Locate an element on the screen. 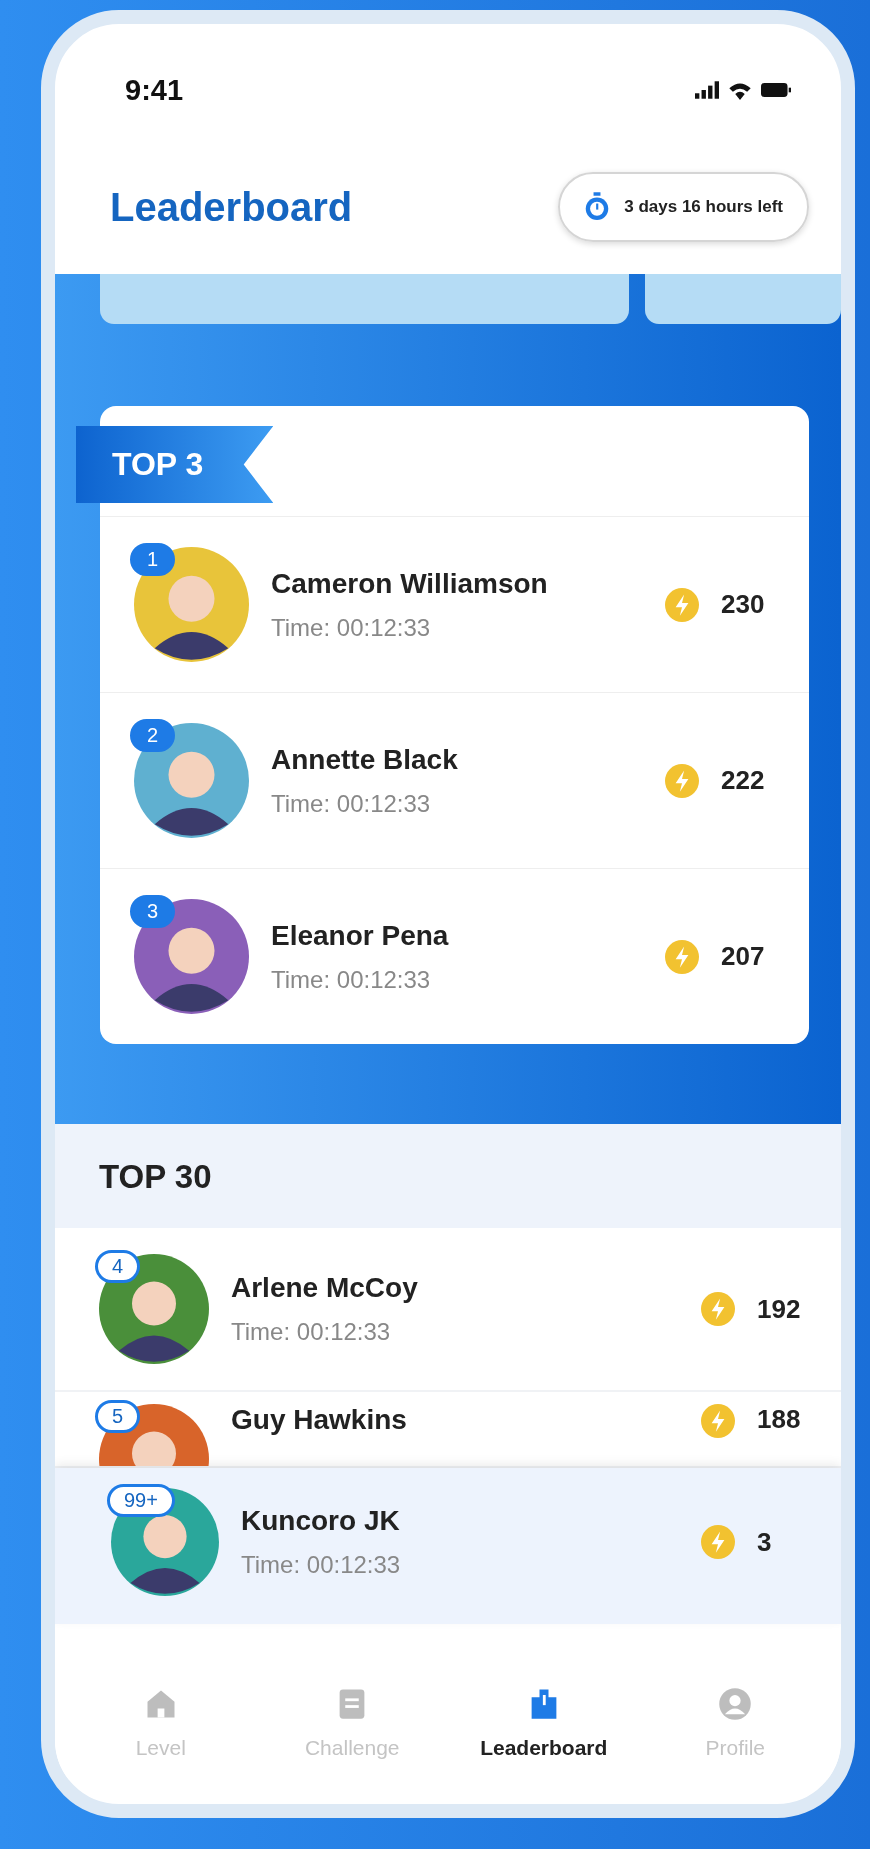 This screenshot has width=870, height=1849. player-name: Arlene McCoy is located at coordinates (325, 1288).